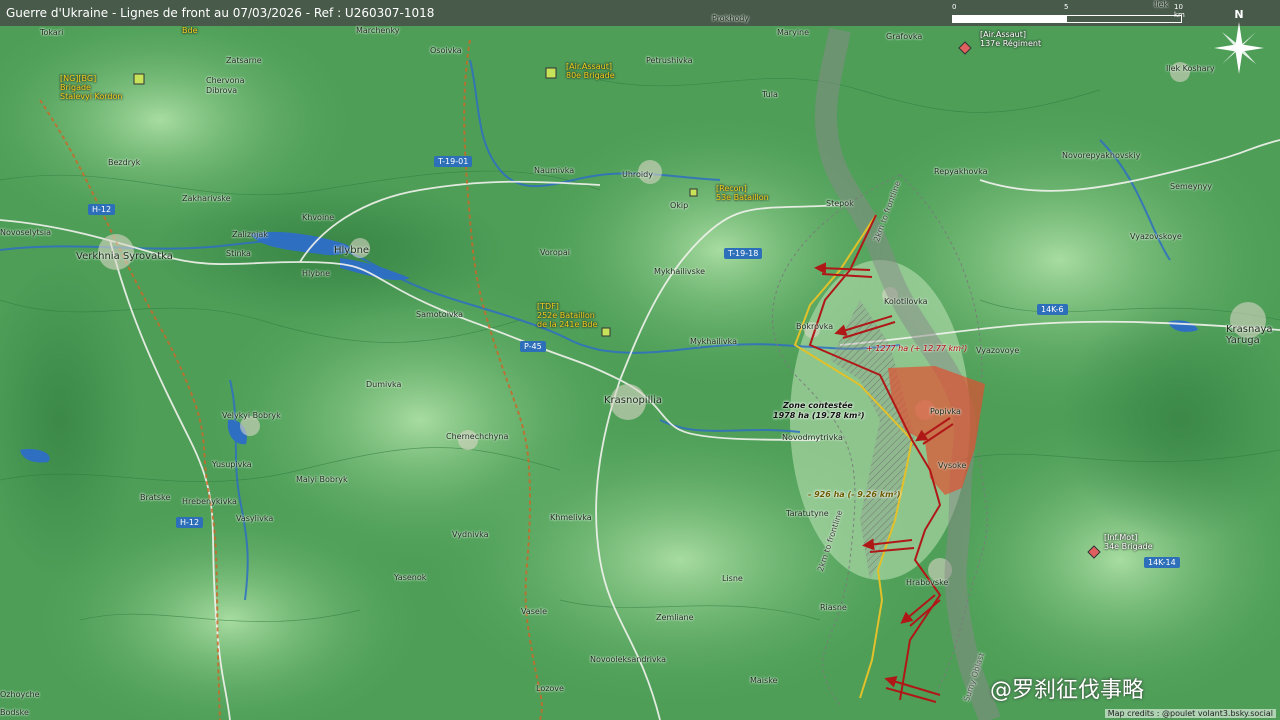  I want to click on place-label: Chernechchyna, so click(477, 436).